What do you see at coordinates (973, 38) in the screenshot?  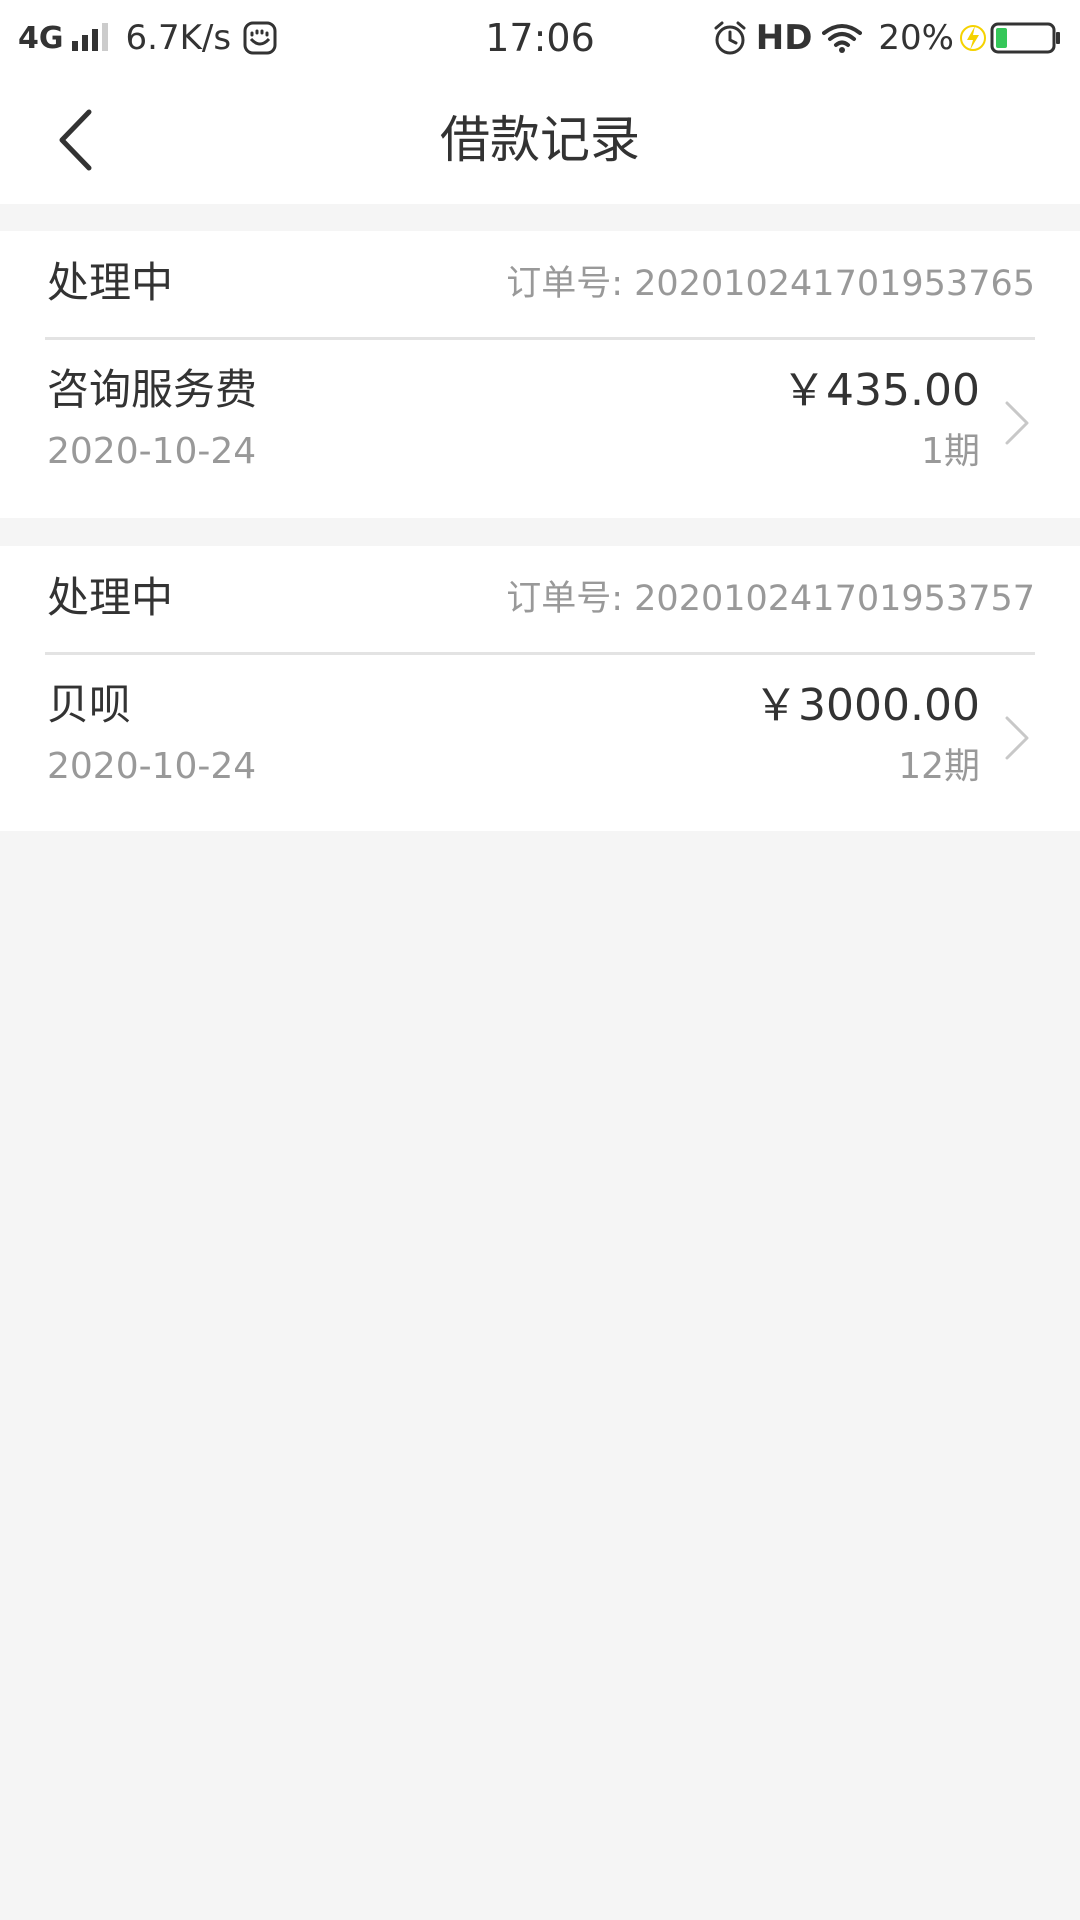 I see `charging-bolt-icon` at bounding box center [973, 38].